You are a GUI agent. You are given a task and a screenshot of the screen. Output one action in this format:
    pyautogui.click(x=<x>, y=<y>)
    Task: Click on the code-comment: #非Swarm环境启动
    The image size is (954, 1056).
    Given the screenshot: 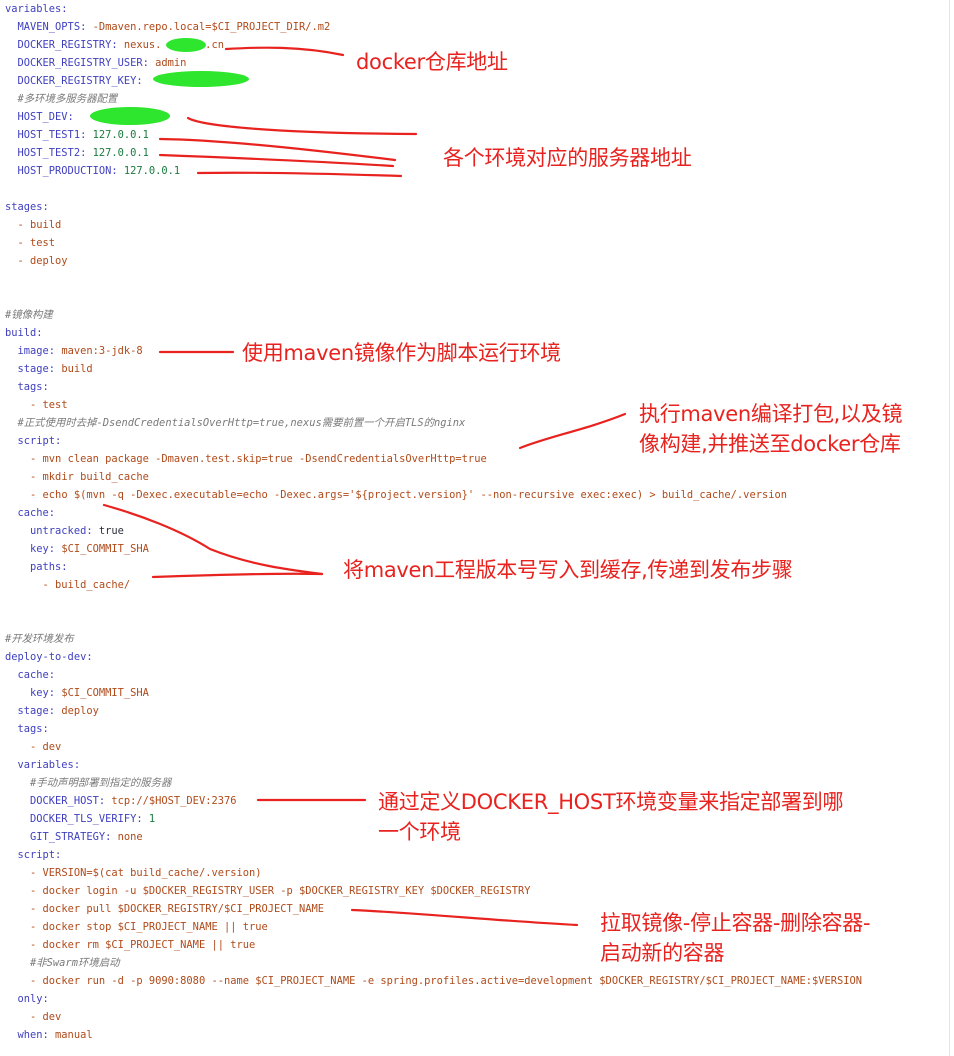 What is the action you would take?
    pyautogui.click(x=62, y=963)
    